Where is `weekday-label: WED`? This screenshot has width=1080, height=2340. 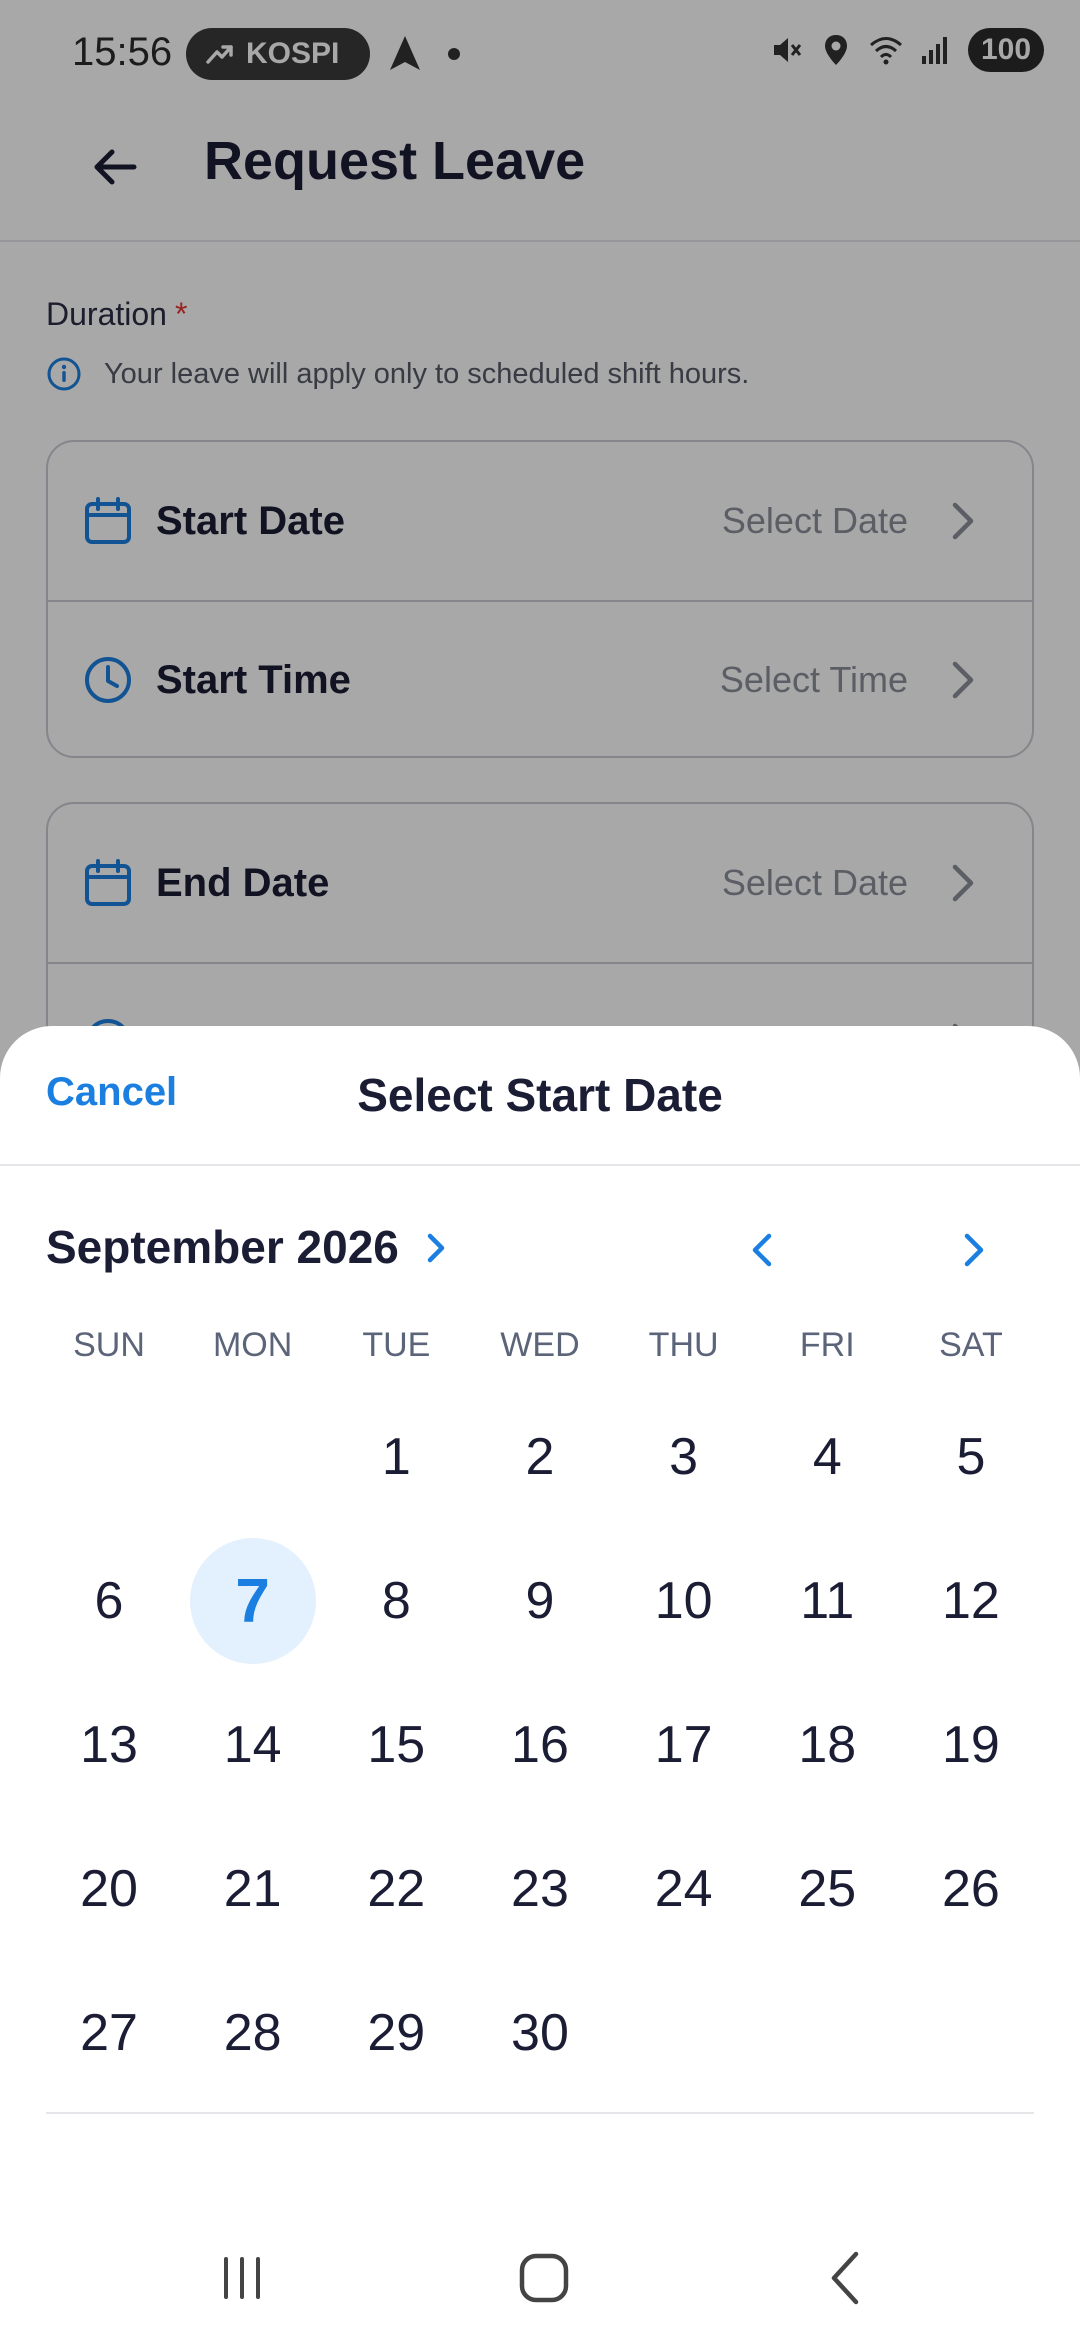 weekday-label: WED is located at coordinates (540, 1345).